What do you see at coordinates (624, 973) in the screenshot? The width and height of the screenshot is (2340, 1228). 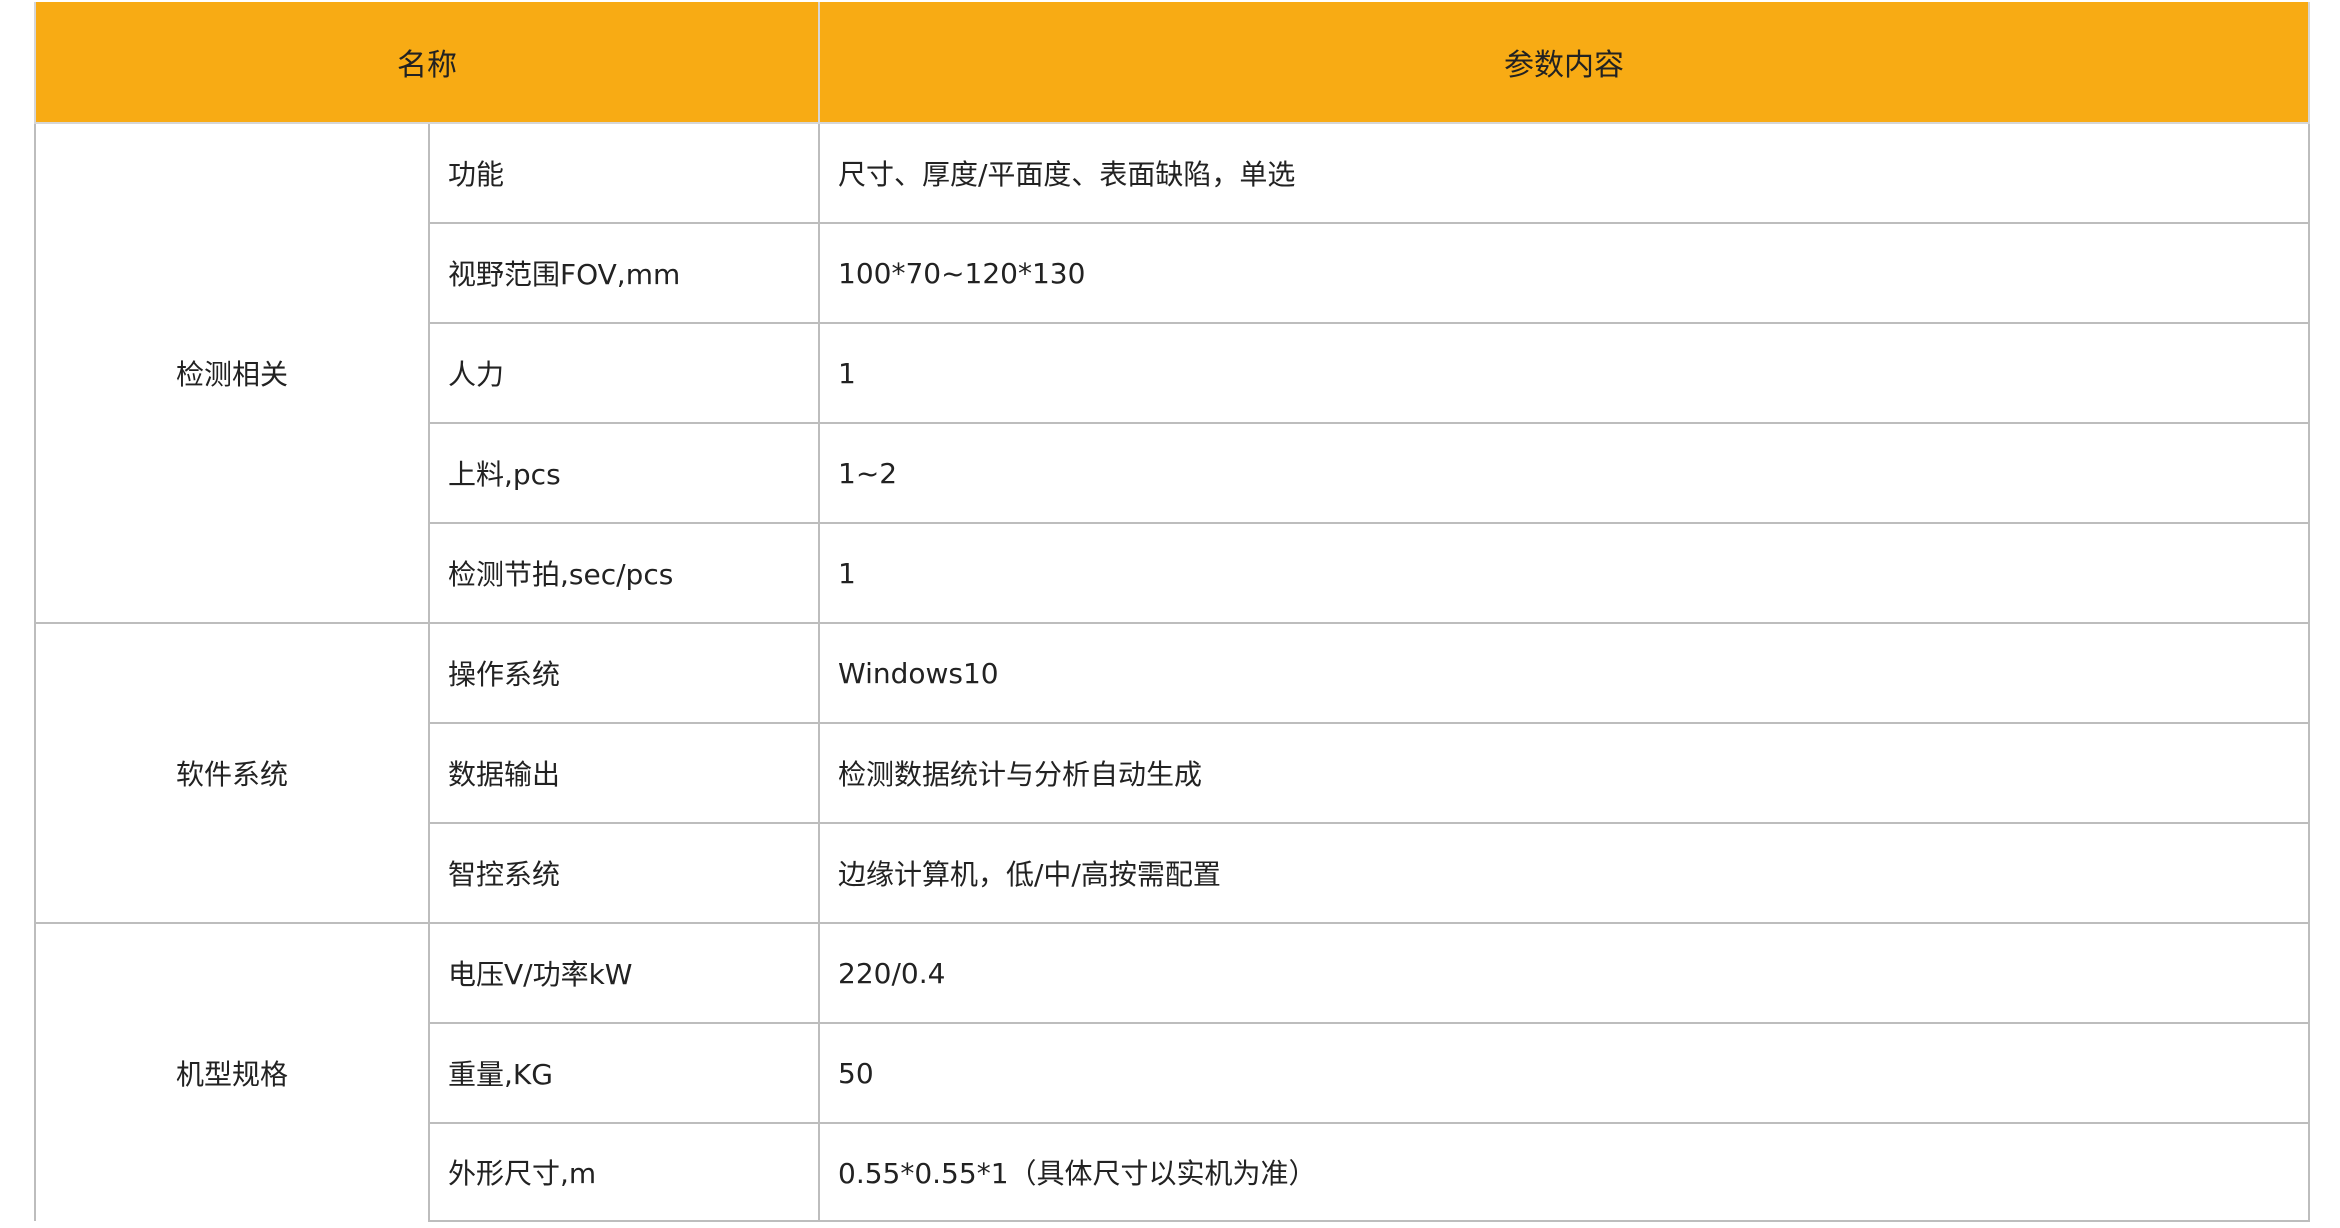 I see `param-name: 电压V/功率kW` at bounding box center [624, 973].